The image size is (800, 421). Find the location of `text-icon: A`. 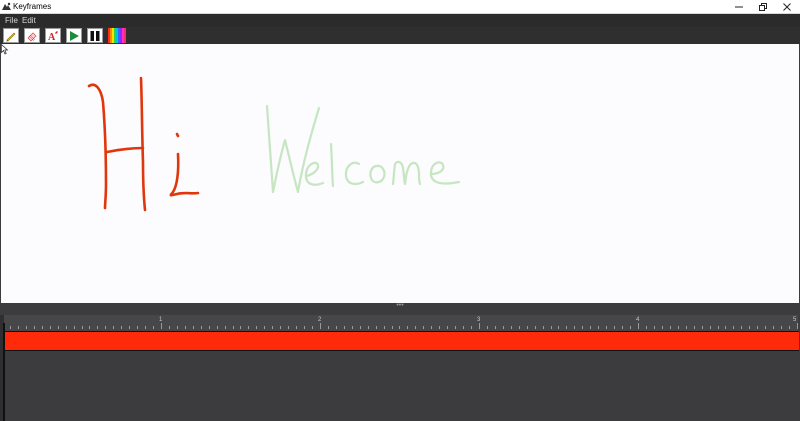

text-icon: A is located at coordinates (53, 36).